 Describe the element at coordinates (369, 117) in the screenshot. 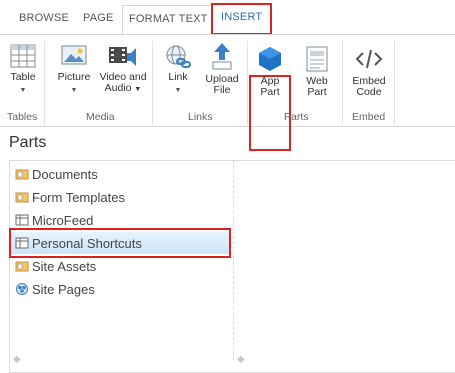

I see `group-label-embed: Embed` at that location.